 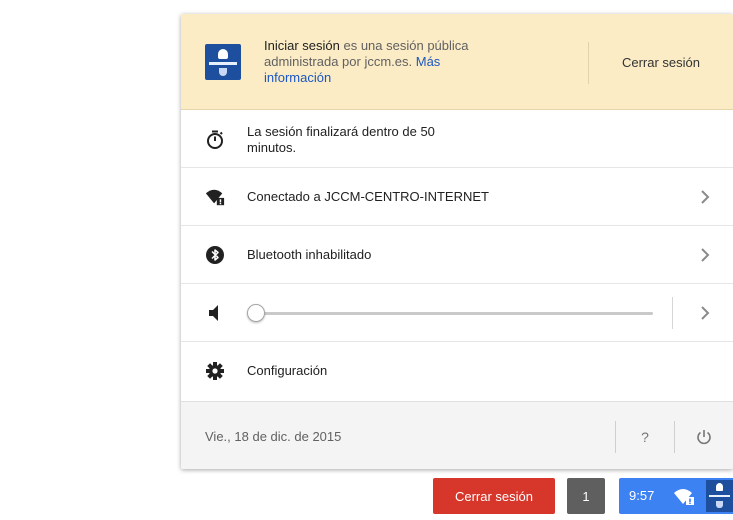 I want to click on date-label: Vie., 18 de dic. de 2015, so click(x=273, y=436).